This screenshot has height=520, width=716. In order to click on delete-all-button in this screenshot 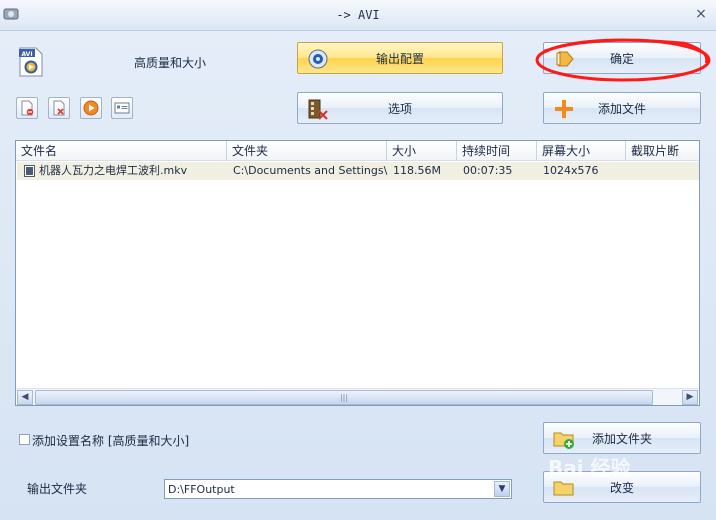, I will do `click(59, 108)`.